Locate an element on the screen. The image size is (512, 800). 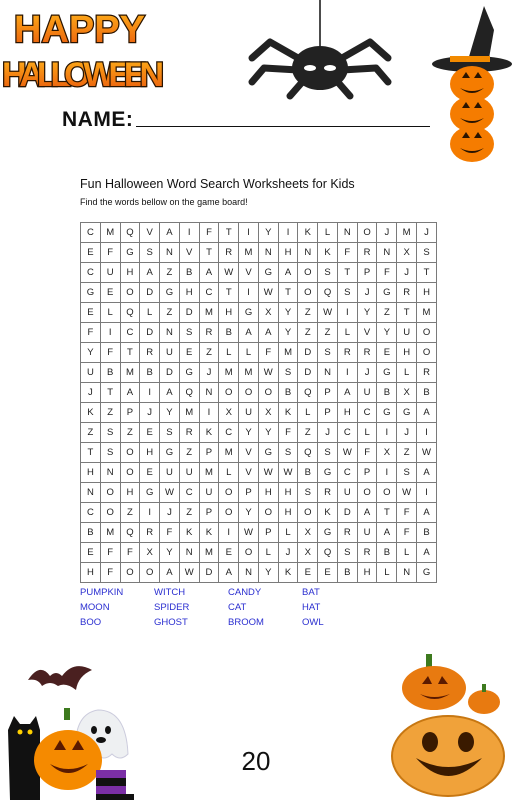
pumpkin-stack-witch-hat-icon is located at coordinates (472, 84).